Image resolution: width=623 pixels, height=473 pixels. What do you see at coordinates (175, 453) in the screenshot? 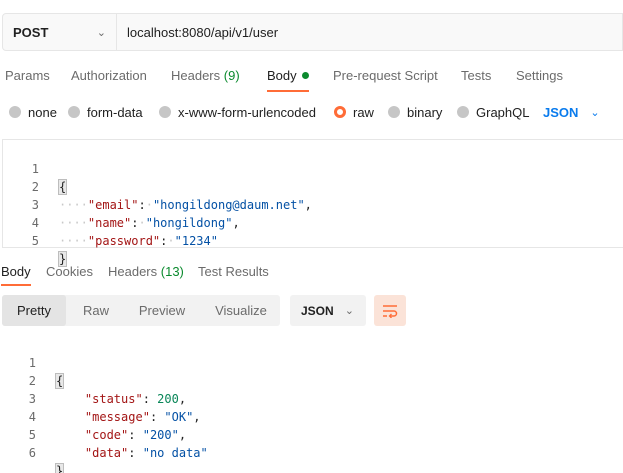
I see `json-value: "no data"` at bounding box center [175, 453].